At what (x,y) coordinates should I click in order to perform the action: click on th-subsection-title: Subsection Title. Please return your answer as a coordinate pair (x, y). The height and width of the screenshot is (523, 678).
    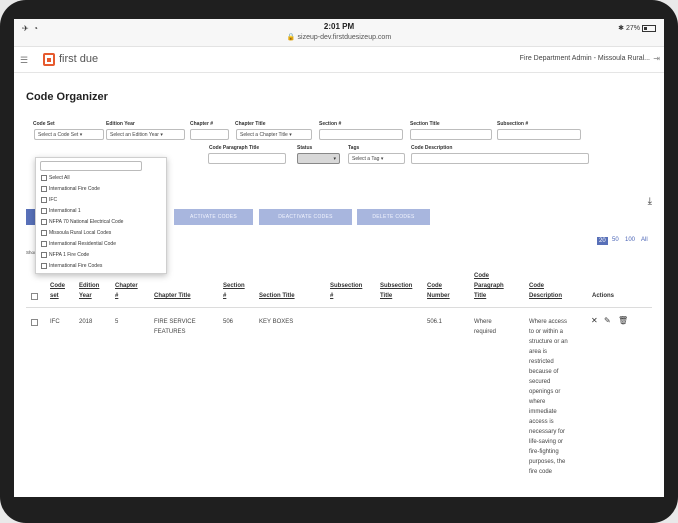
    Looking at the image, I should click on (396, 291).